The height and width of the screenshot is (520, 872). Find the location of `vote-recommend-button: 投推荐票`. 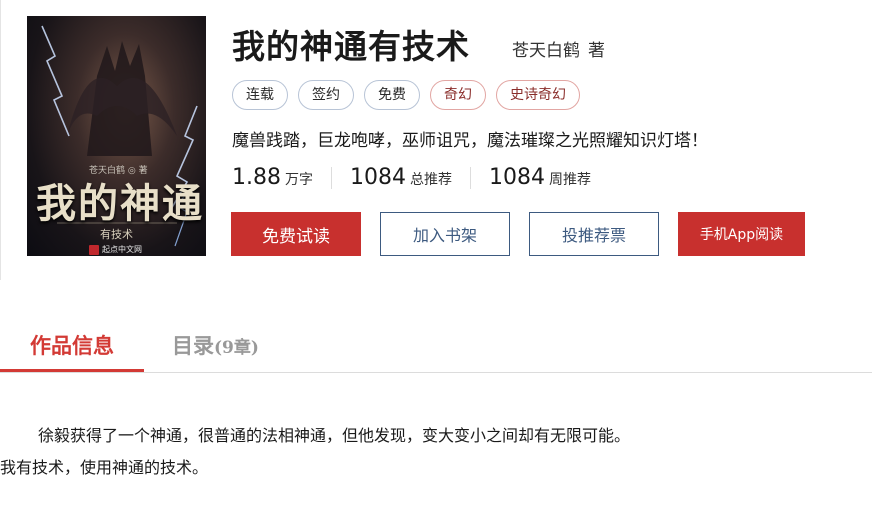

vote-recommend-button: 投推荐票 is located at coordinates (594, 234).